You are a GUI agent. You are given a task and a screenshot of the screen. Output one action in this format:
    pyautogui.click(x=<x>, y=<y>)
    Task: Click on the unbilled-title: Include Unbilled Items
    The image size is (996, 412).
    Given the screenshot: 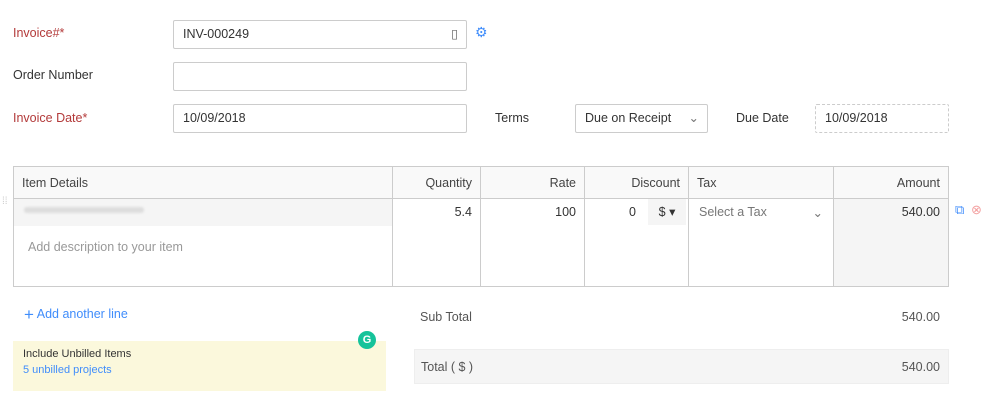 What is the action you would take?
    pyautogui.click(x=77, y=354)
    